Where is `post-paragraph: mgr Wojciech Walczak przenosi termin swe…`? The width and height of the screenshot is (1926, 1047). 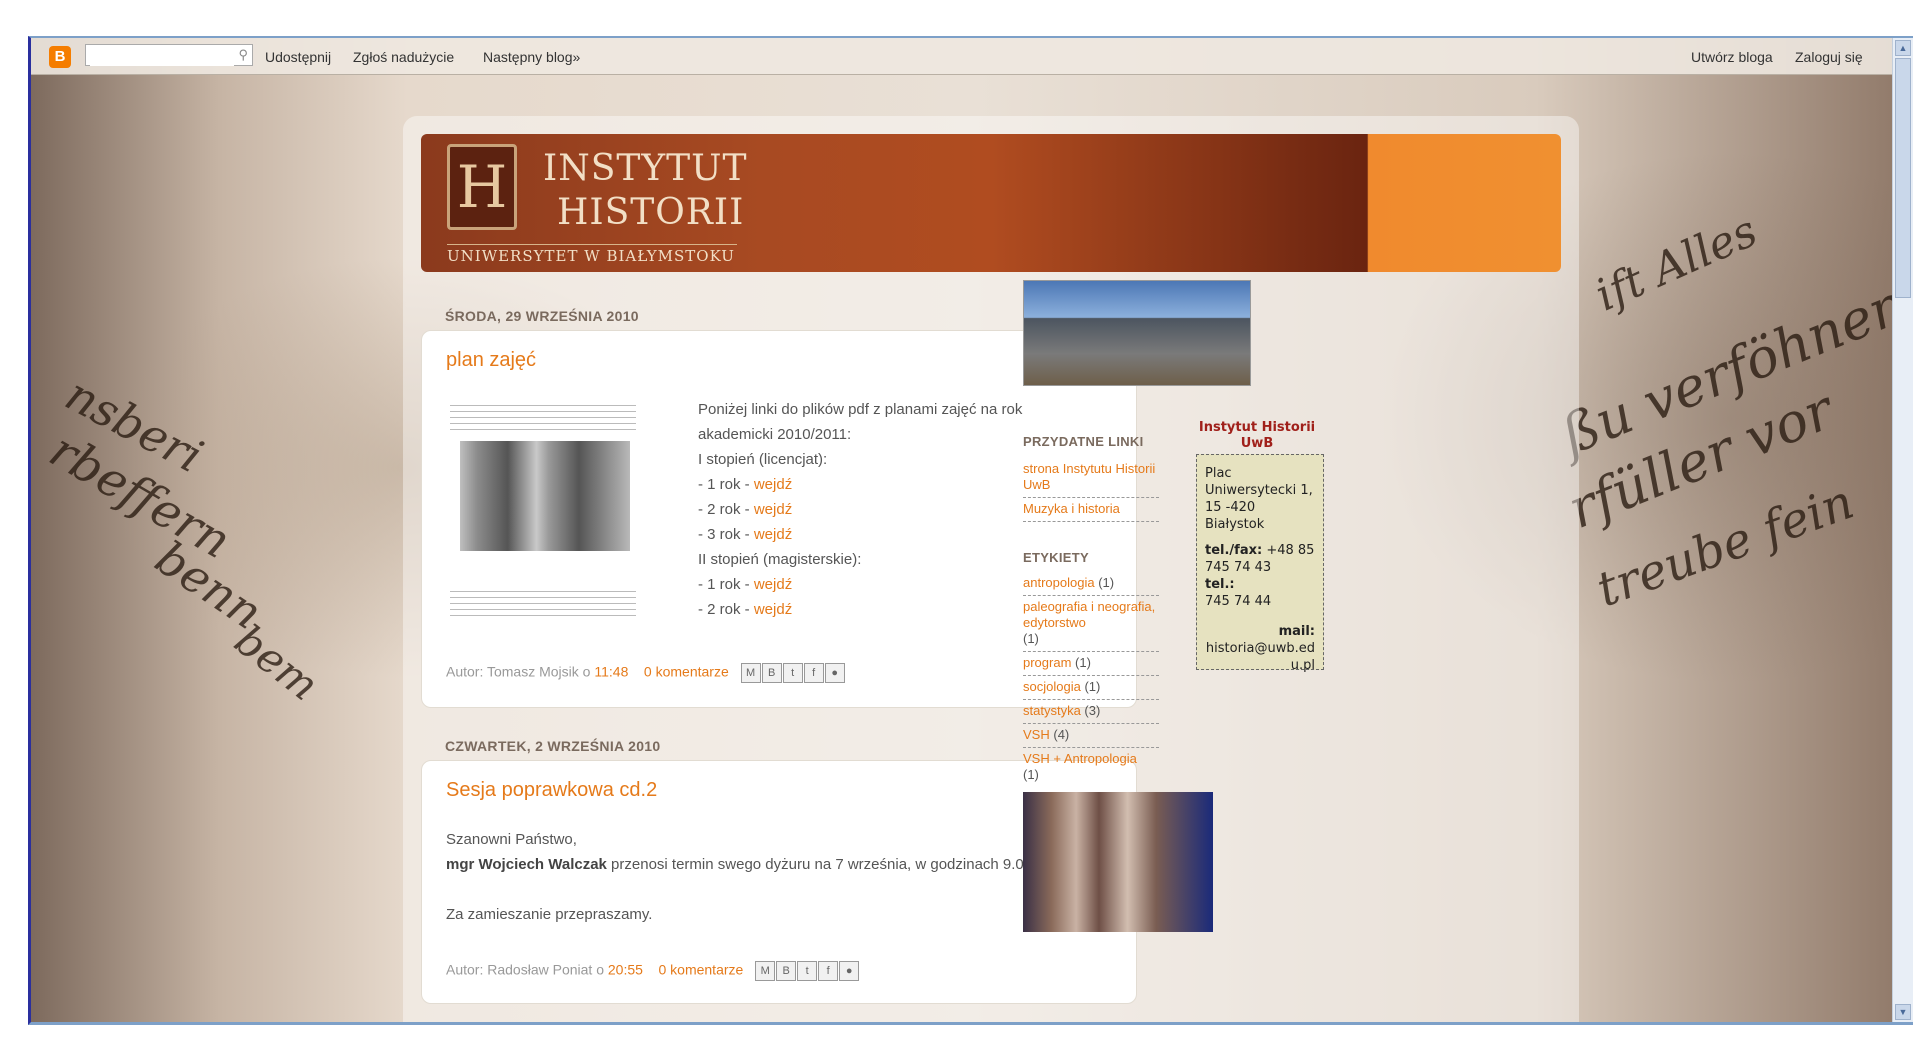 post-paragraph: mgr Wojciech Walczak przenosi termin swe… is located at coordinates (776, 864).